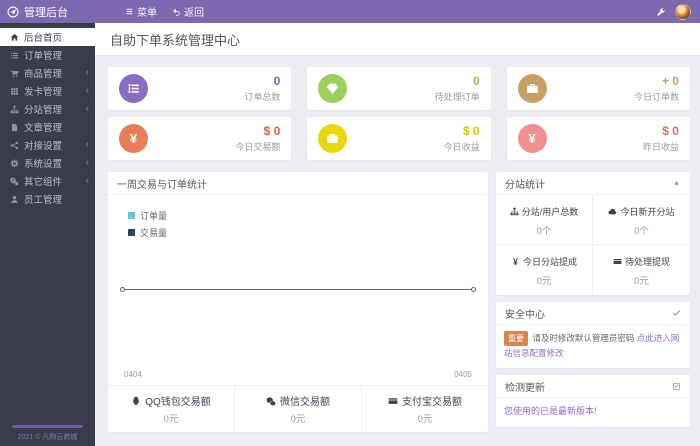 The image size is (700, 446). What do you see at coordinates (298, 183) in the screenshot?
I see `chart-panel-header: 一周交易与订单统计` at bounding box center [298, 183].